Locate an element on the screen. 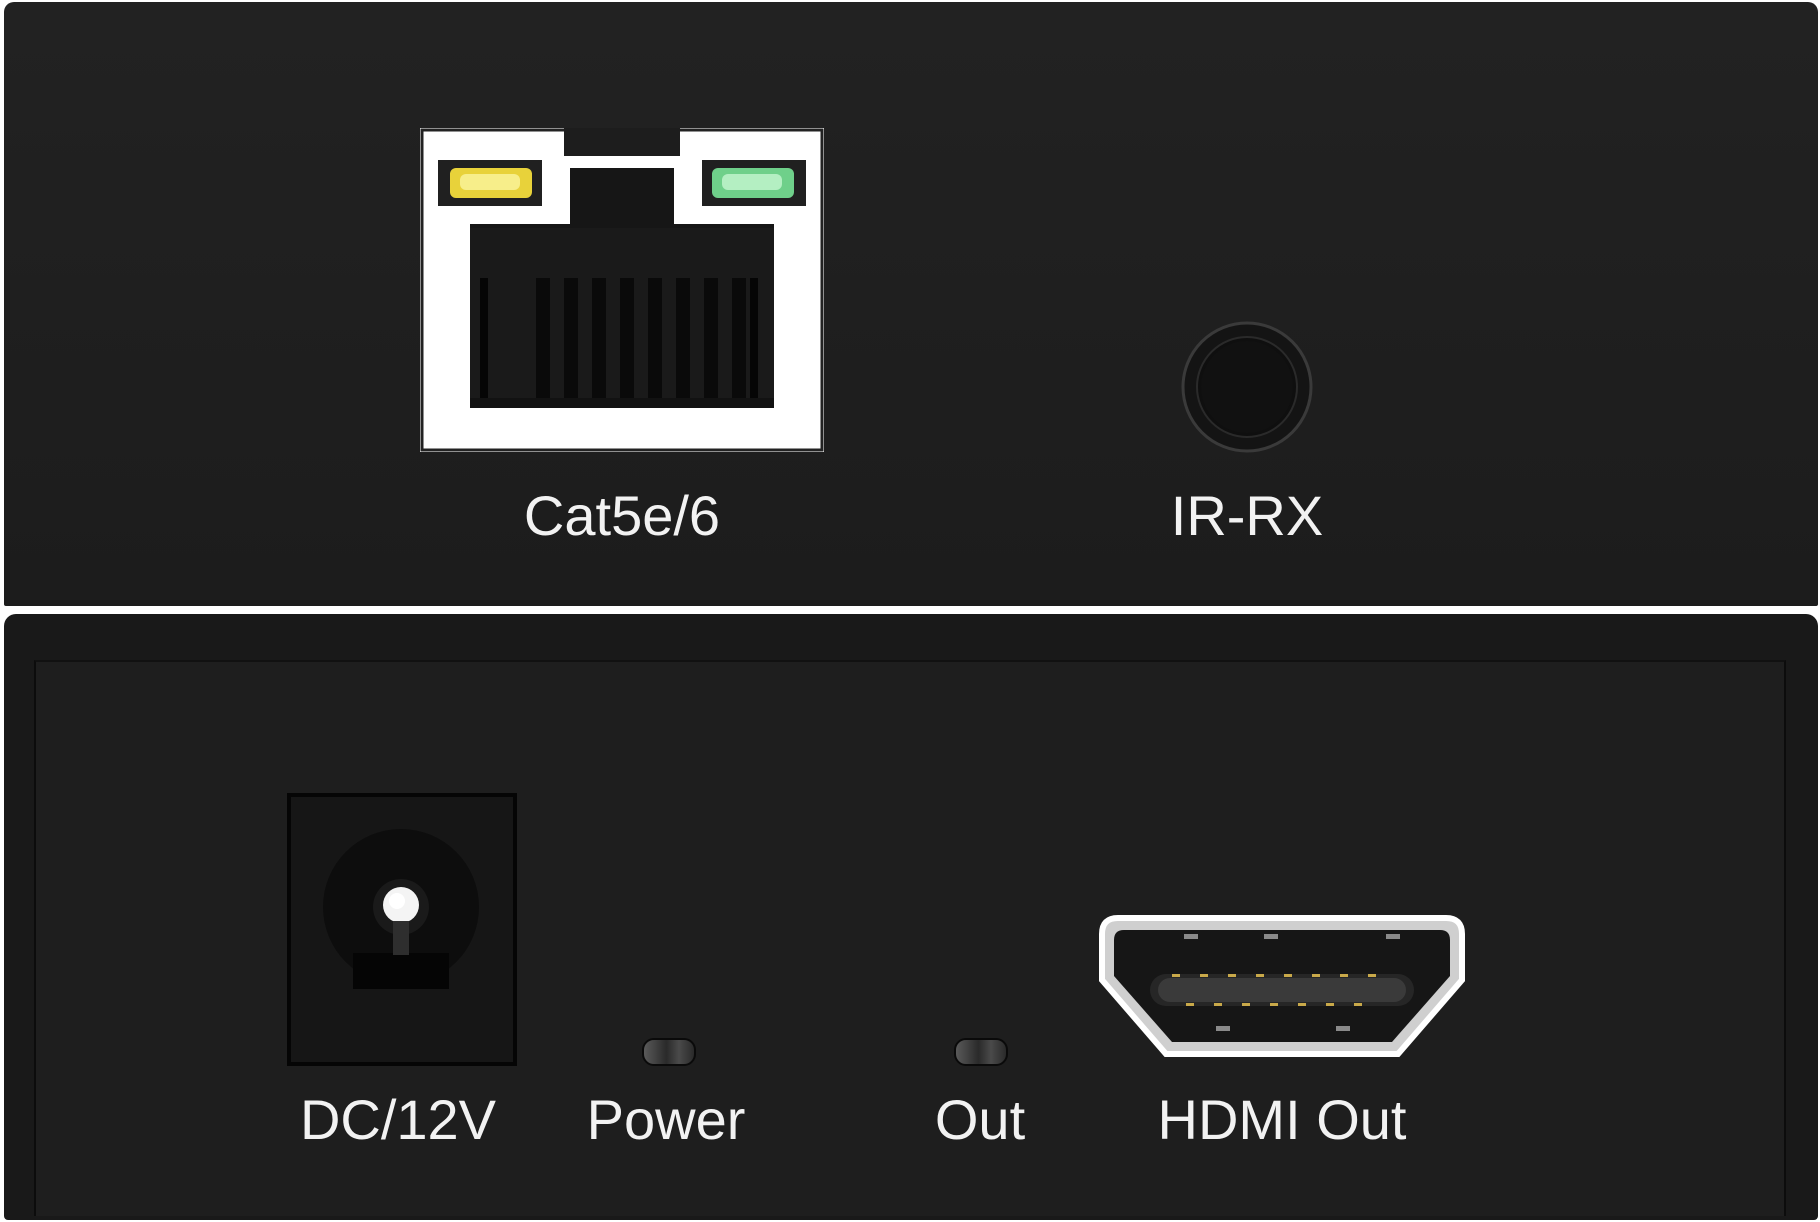 Image resolution: width=1820 pixels, height=1222 pixels. power-led-indicator is located at coordinates (669, 1052).